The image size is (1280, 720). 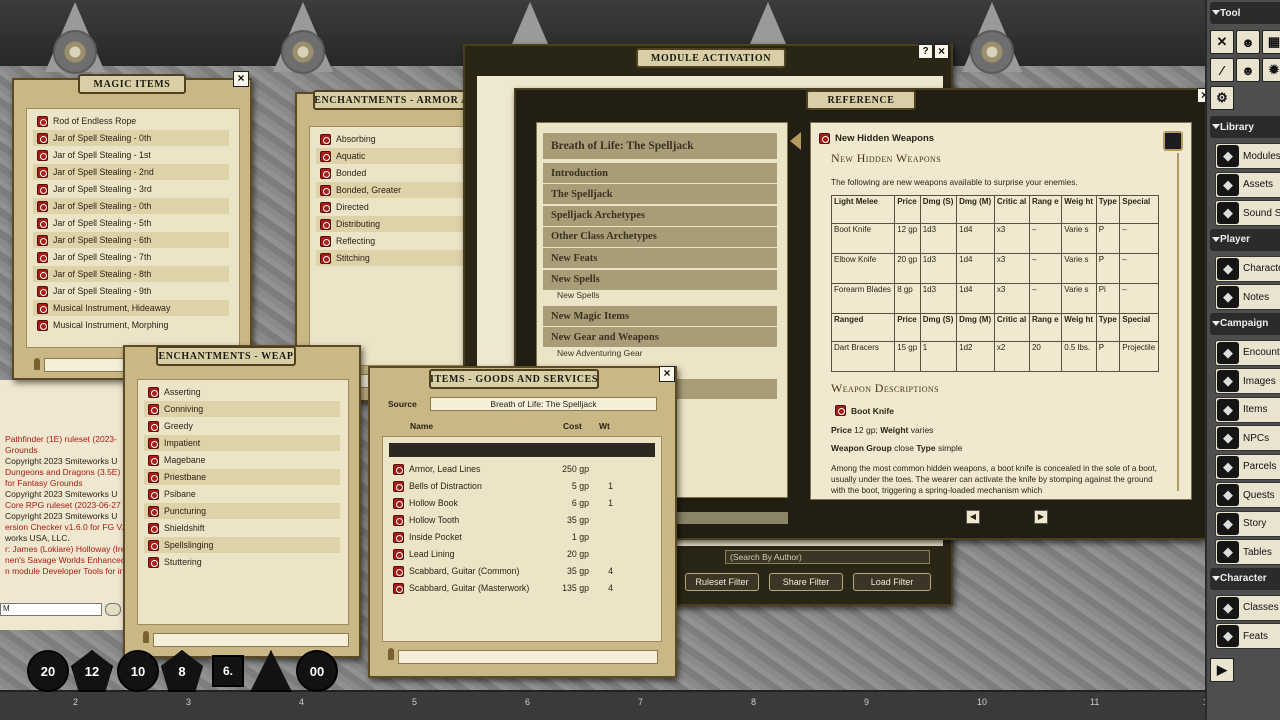 I want to click on hotkey-number: 11, so click(x=1094, y=702).